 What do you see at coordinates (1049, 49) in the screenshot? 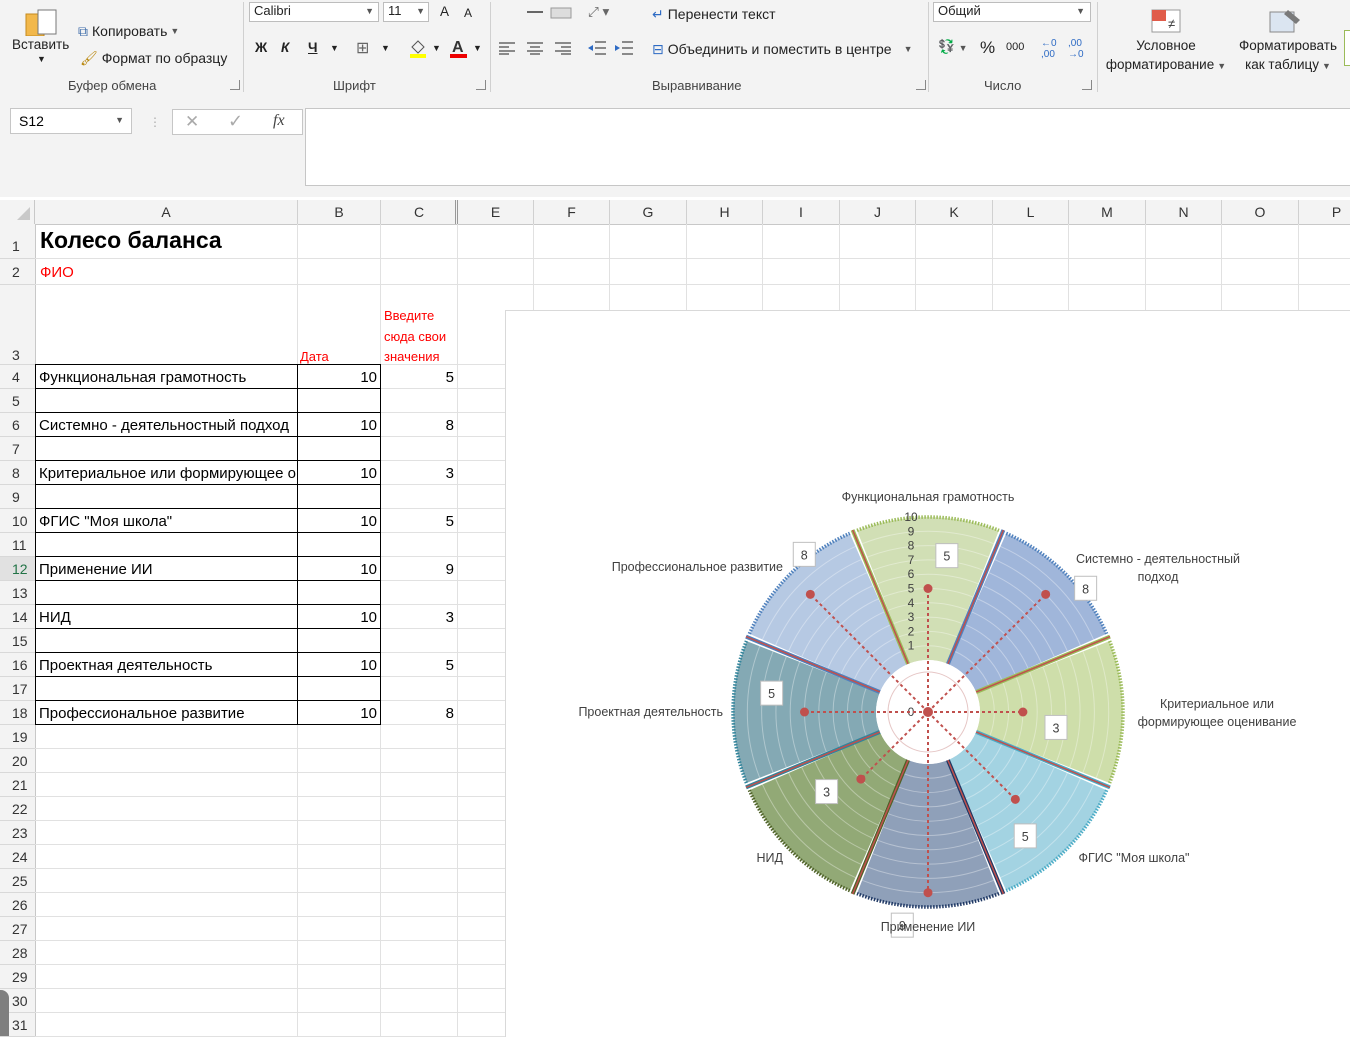
I see `increase-decimal-icon: ←0,00` at bounding box center [1049, 49].